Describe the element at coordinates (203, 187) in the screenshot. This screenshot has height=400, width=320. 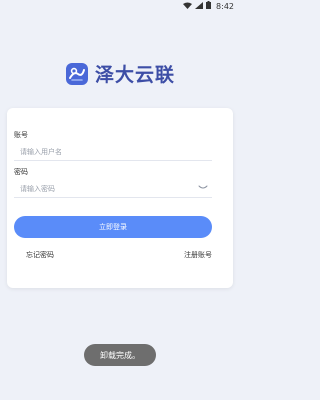
I see `eye-closed-icon` at that location.